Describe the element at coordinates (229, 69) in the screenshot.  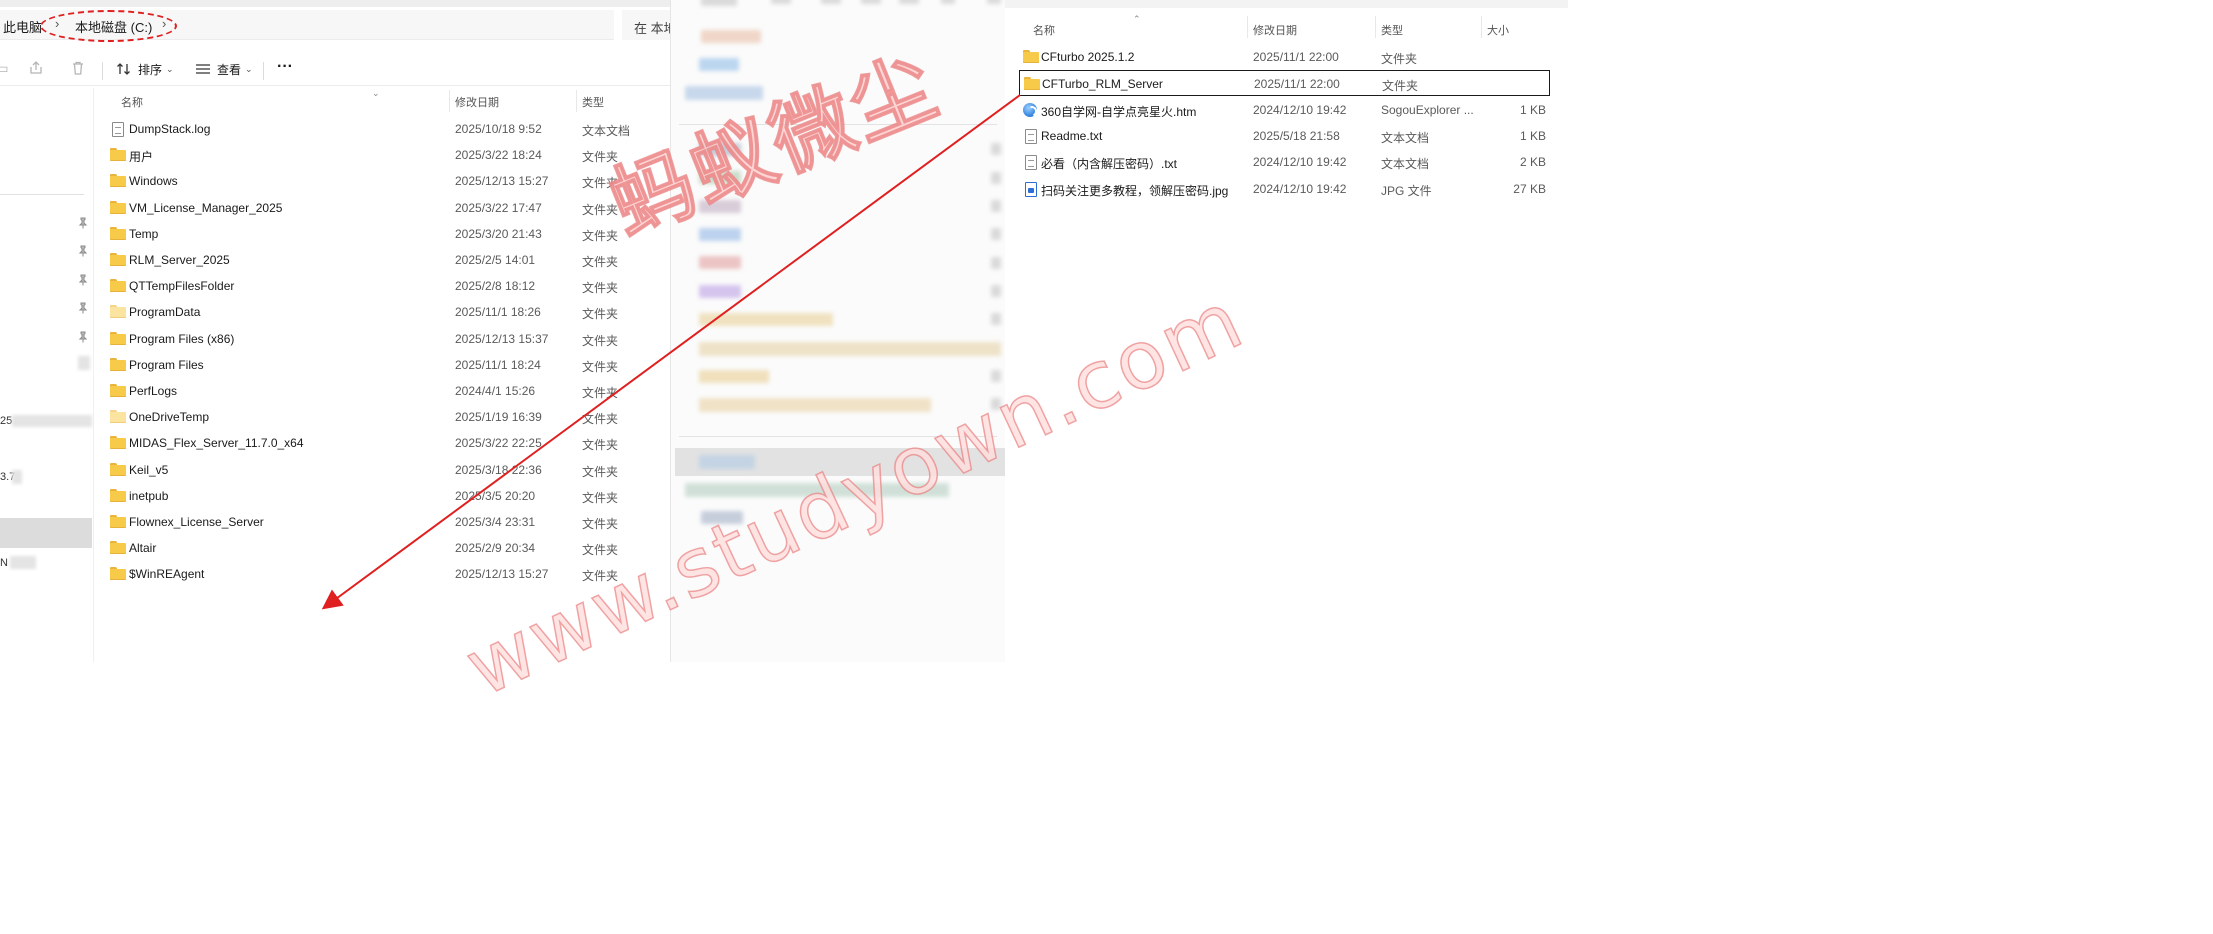
I see `view-label: 查看` at that location.